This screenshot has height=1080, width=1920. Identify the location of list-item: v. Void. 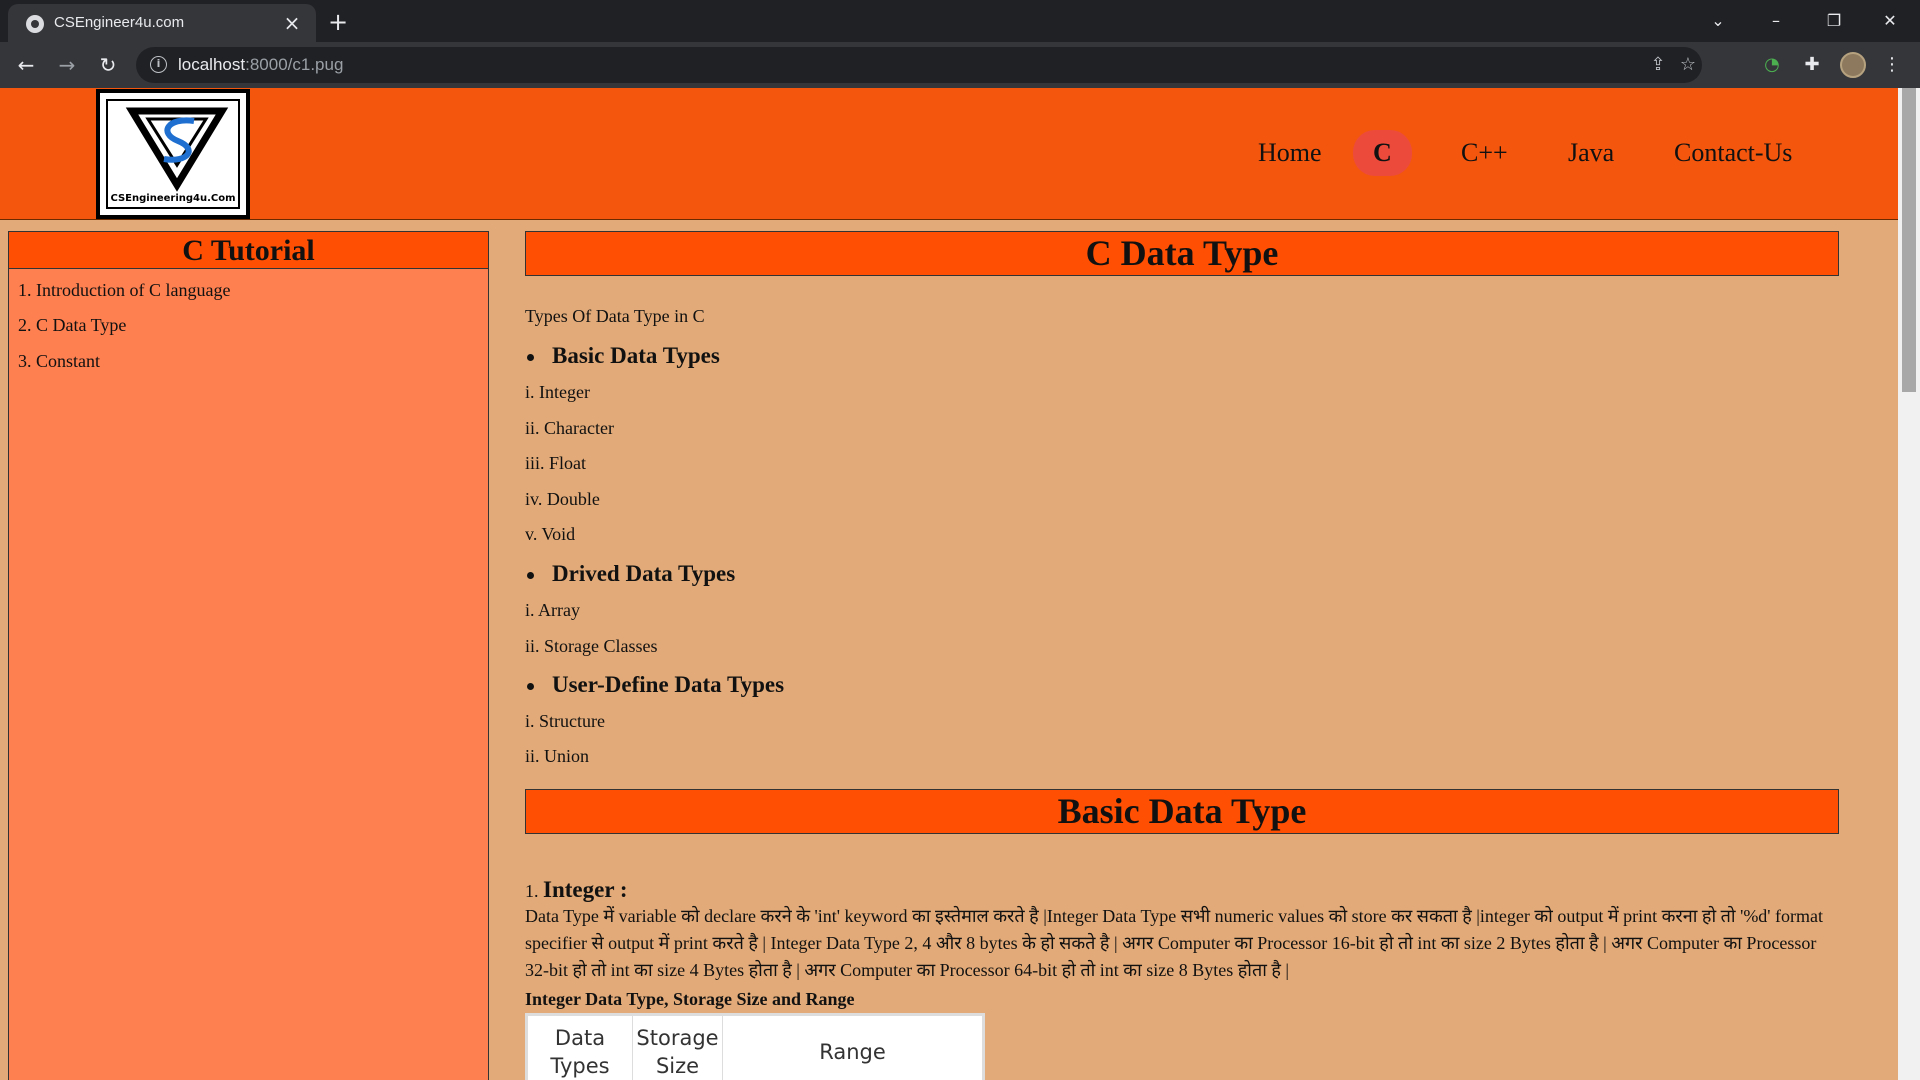
(550, 534).